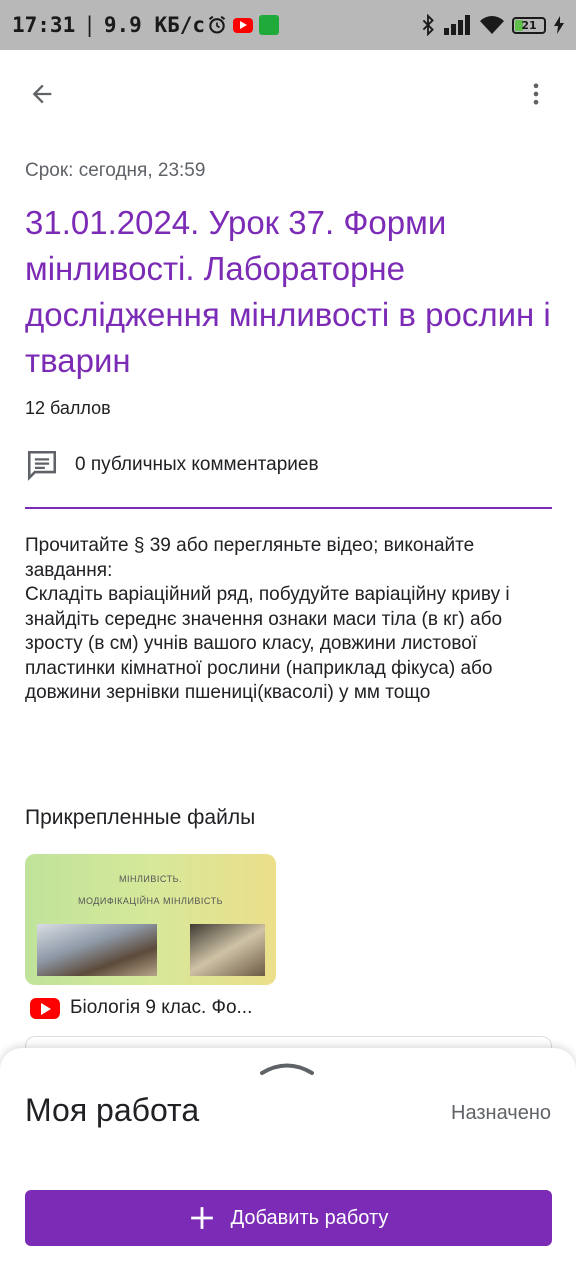  What do you see at coordinates (428, 25) in the screenshot?
I see `bluetooth-icon` at bounding box center [428, 25].